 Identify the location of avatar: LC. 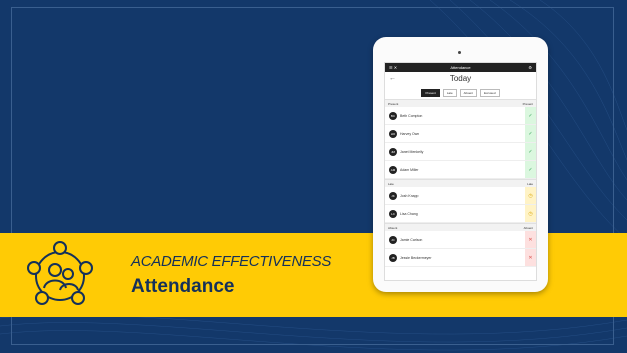
(393, 213).